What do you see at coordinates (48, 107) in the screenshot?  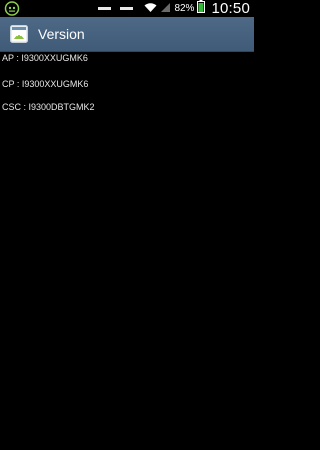 I see `csc-version: CSC : I9300DBTGMK2` at bounding box center [48, 107].